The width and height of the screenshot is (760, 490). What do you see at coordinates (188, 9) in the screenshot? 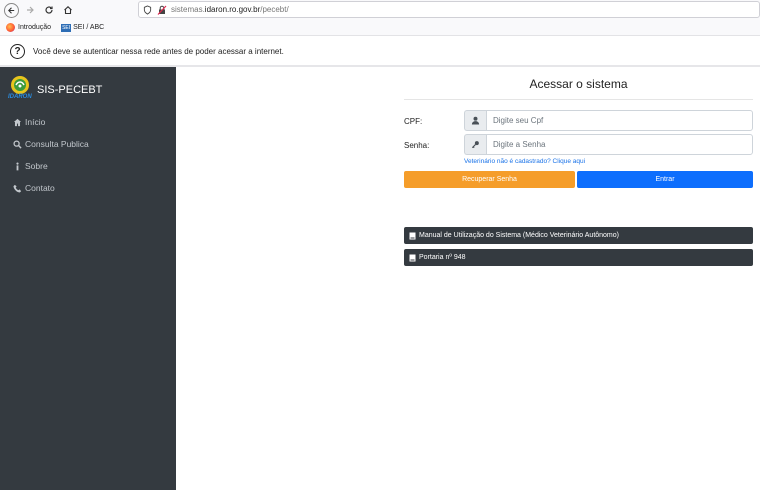
I see `url-prefix: sistemas.` at bounding box center [188, 9].